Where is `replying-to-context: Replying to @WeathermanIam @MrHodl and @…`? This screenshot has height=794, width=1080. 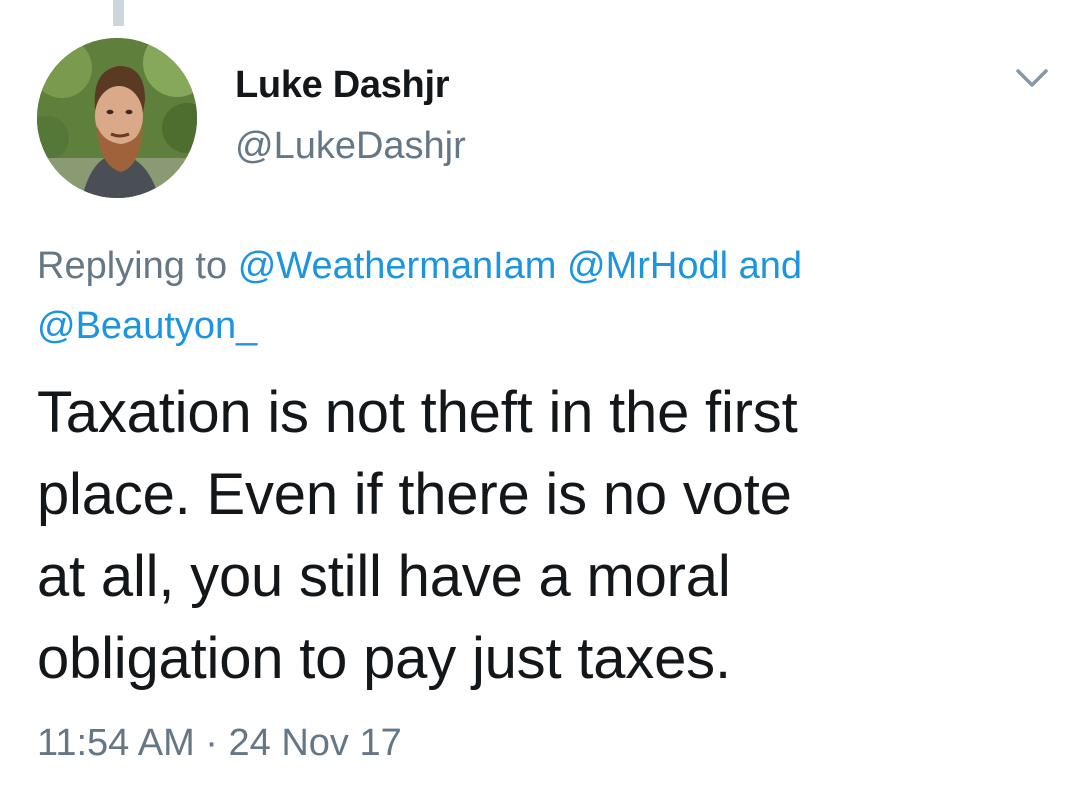 replying-to-context: Replying to @WeathermanIam @MrHodl and @… is located at coordinates (537, 296).